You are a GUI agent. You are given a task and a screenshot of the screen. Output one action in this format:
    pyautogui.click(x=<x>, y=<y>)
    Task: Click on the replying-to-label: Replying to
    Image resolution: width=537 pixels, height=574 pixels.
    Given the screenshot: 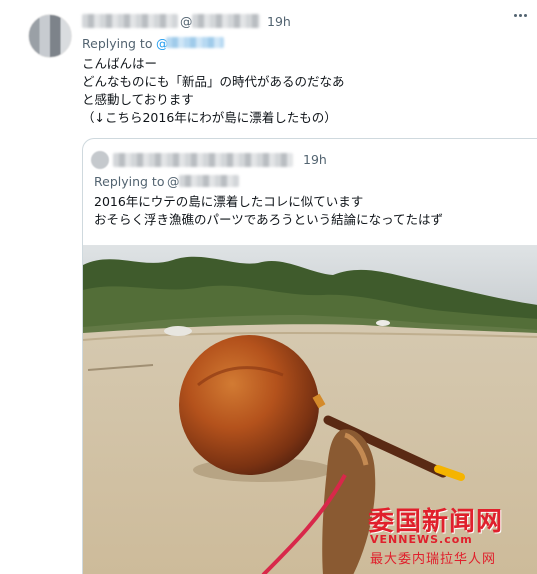 What is the action you would take?
    pyautogui.click(x=117, y=43)
    